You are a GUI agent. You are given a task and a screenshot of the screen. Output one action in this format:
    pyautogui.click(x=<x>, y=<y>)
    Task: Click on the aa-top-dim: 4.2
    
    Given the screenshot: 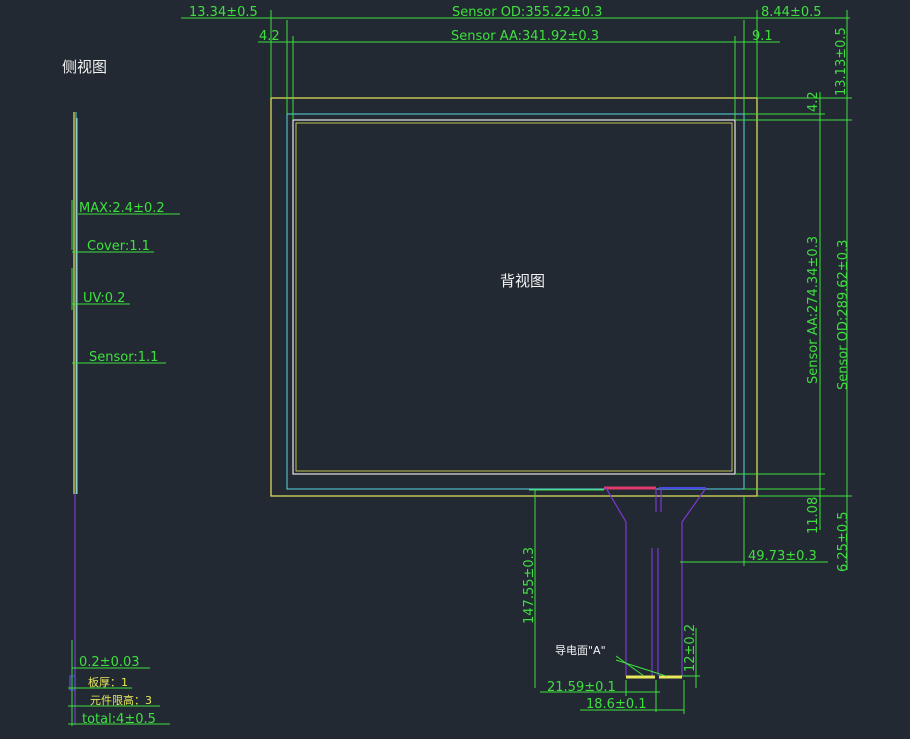 What is the action you would take?
    pyautogui.click(x=813, y=101)
    